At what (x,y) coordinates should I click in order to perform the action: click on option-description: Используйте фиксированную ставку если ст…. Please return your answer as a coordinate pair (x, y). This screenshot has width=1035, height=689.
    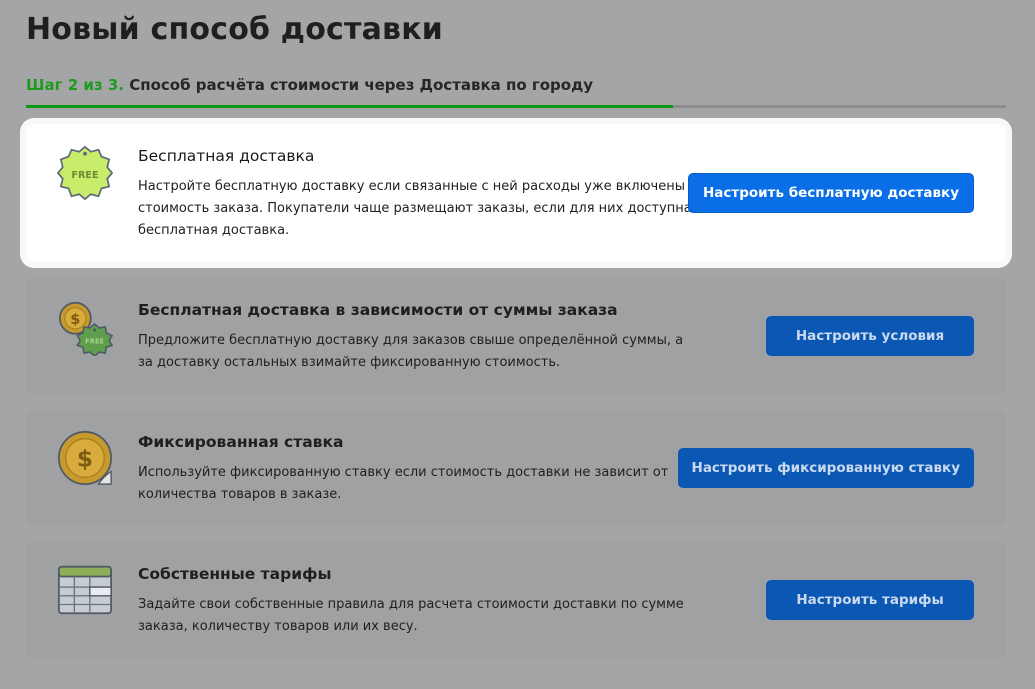
    Looking at the image, I should click on (403, 483).